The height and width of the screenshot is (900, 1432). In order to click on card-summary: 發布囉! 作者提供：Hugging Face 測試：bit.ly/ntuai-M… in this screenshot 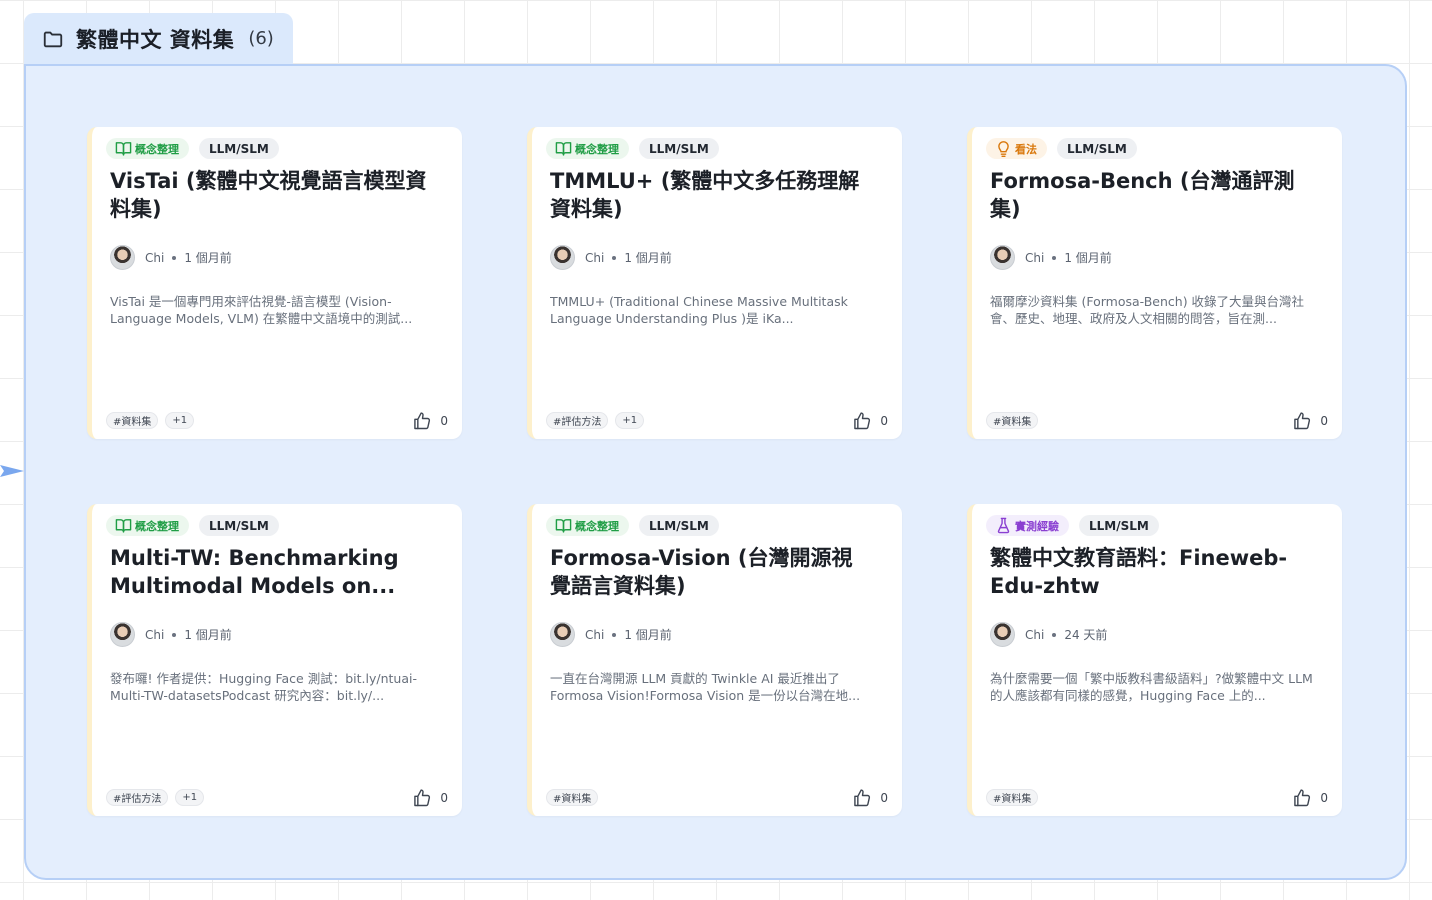, I will do `click(263, 687)`.